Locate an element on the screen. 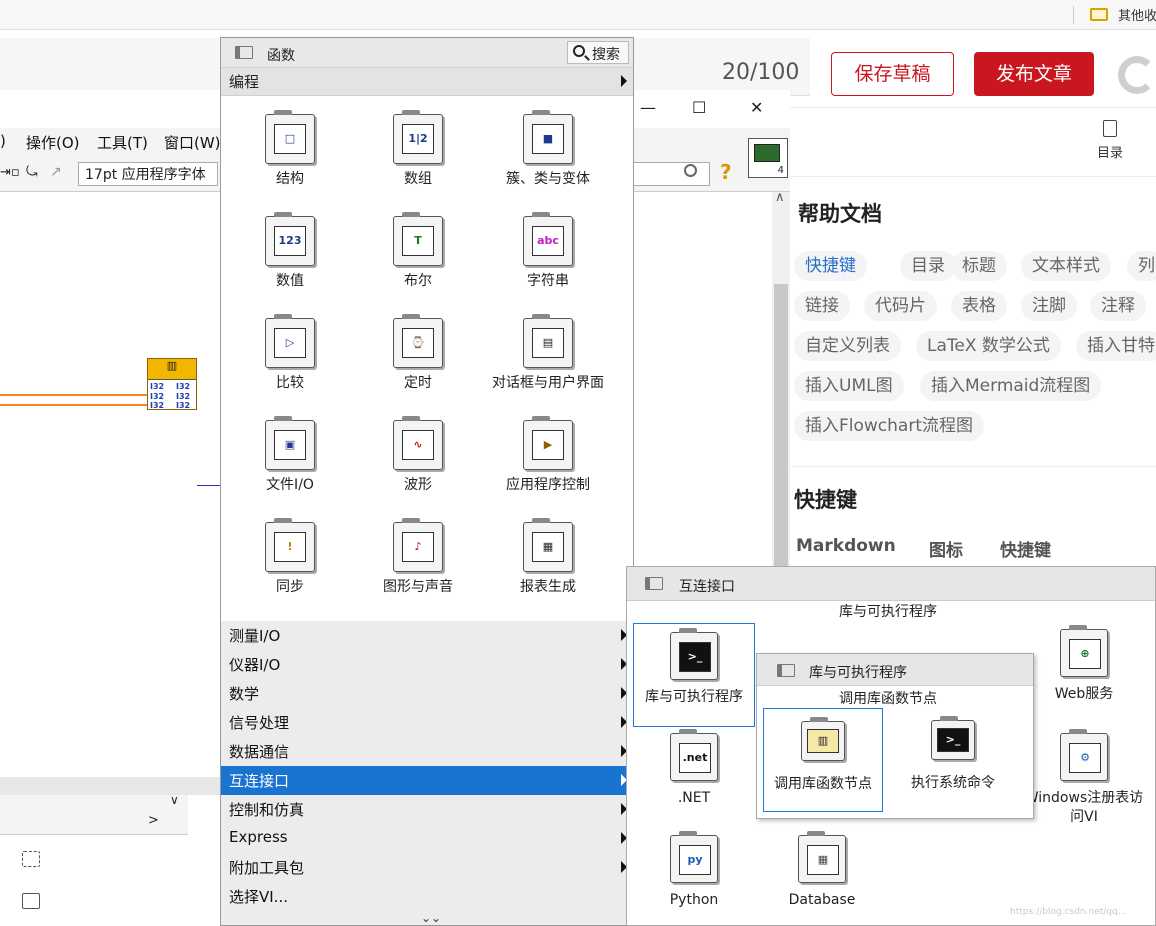  string-icon: abc is located at coordinates (548, 239).